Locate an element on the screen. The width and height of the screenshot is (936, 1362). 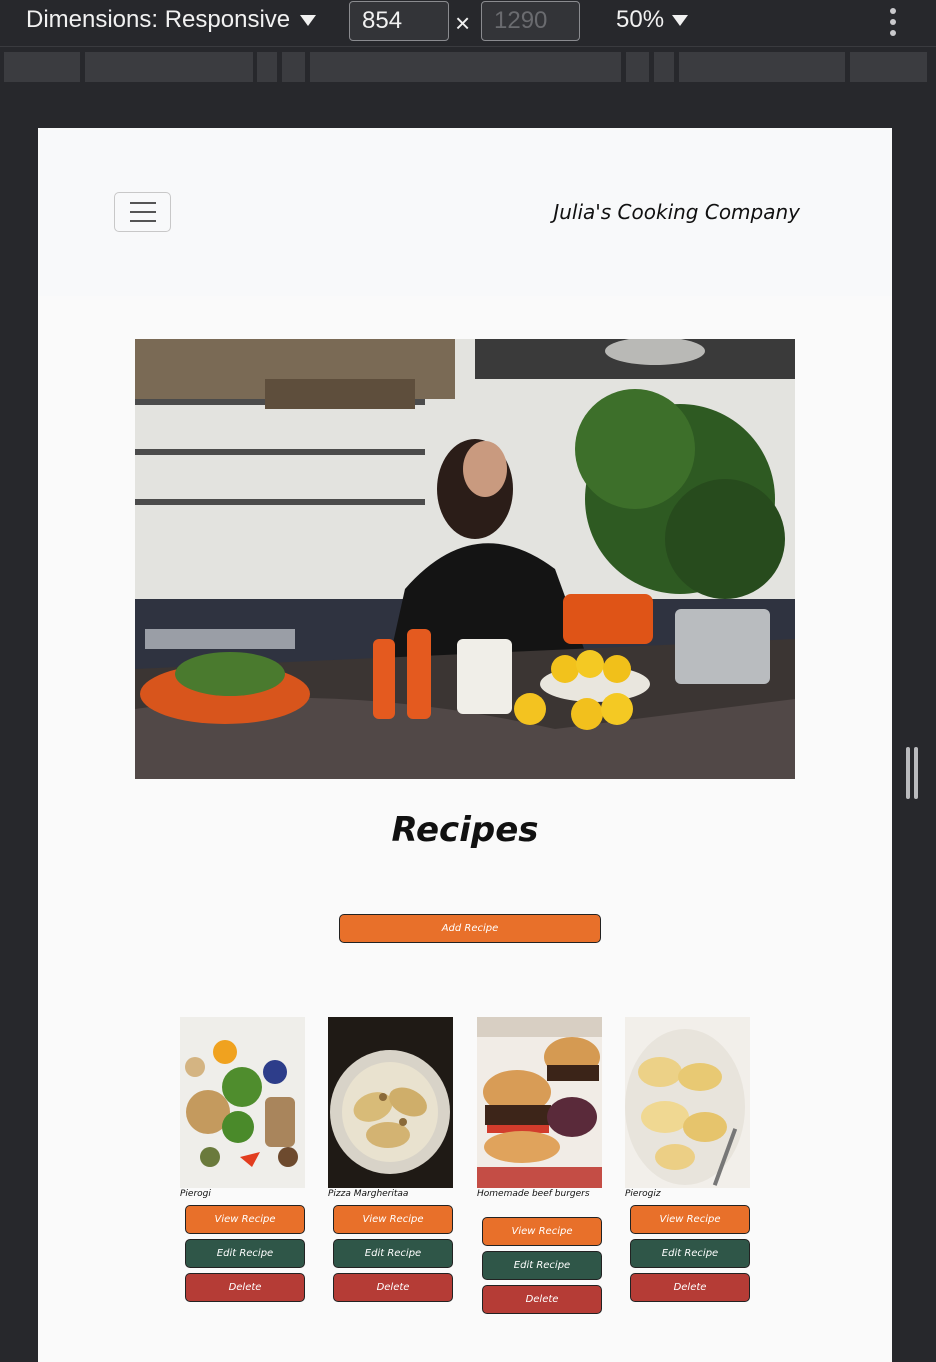
recipe-name: Pierogi is located at coordinates (195, 1194).